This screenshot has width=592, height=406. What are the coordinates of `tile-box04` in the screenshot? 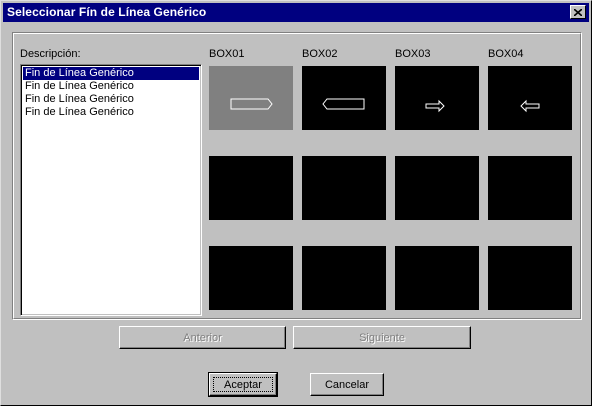 It's located at (530, 98).